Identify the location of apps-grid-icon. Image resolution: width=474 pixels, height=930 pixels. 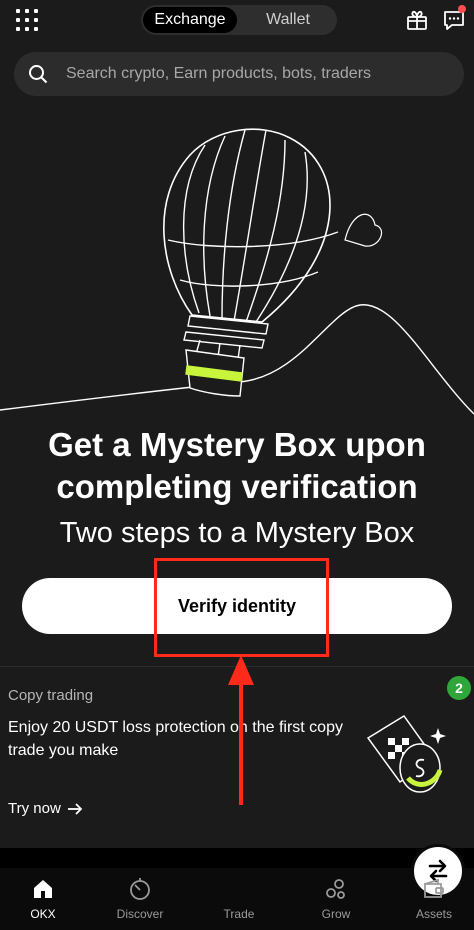
(27, 20).